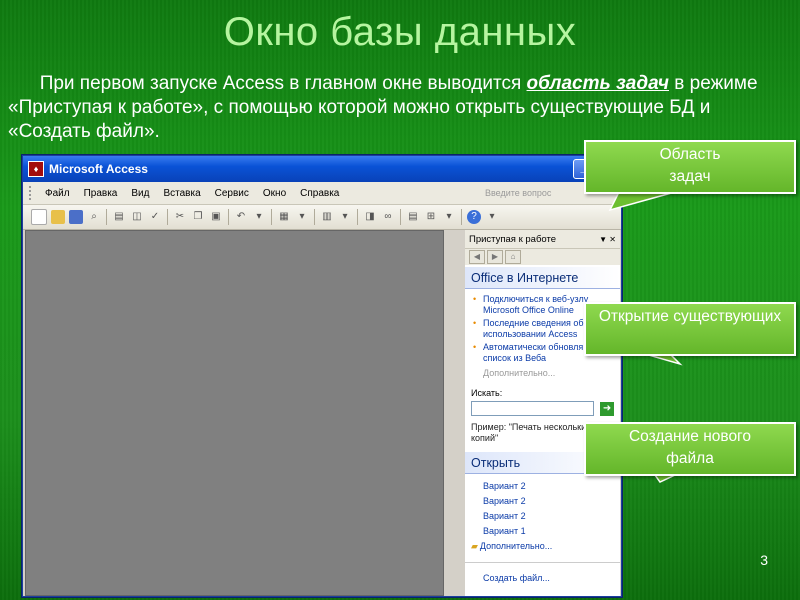 This screenshot has height=600, width=800. Describe the element at coordinates (232, 193) in the screenshot. I see `menu-tools: Сервис` at that location.